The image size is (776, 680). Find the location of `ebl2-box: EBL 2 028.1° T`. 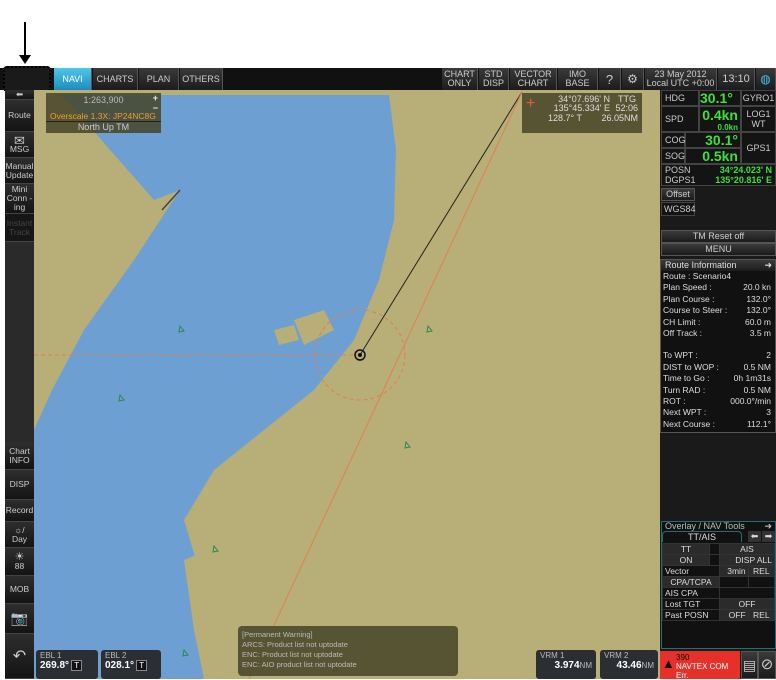

ebl2-box: EBL 2 028.1° T is located at coordinates (131, 664).